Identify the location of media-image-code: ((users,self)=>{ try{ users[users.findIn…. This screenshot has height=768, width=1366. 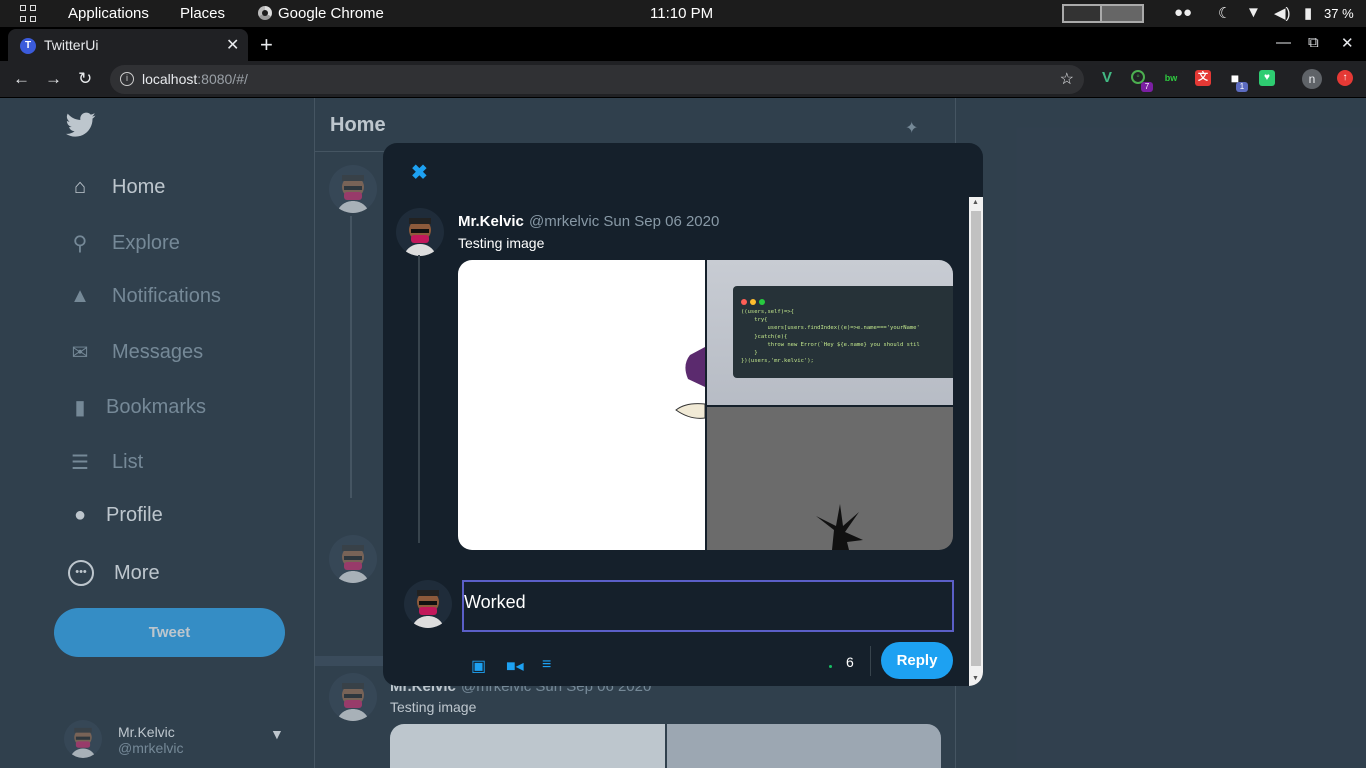
(830, 332).